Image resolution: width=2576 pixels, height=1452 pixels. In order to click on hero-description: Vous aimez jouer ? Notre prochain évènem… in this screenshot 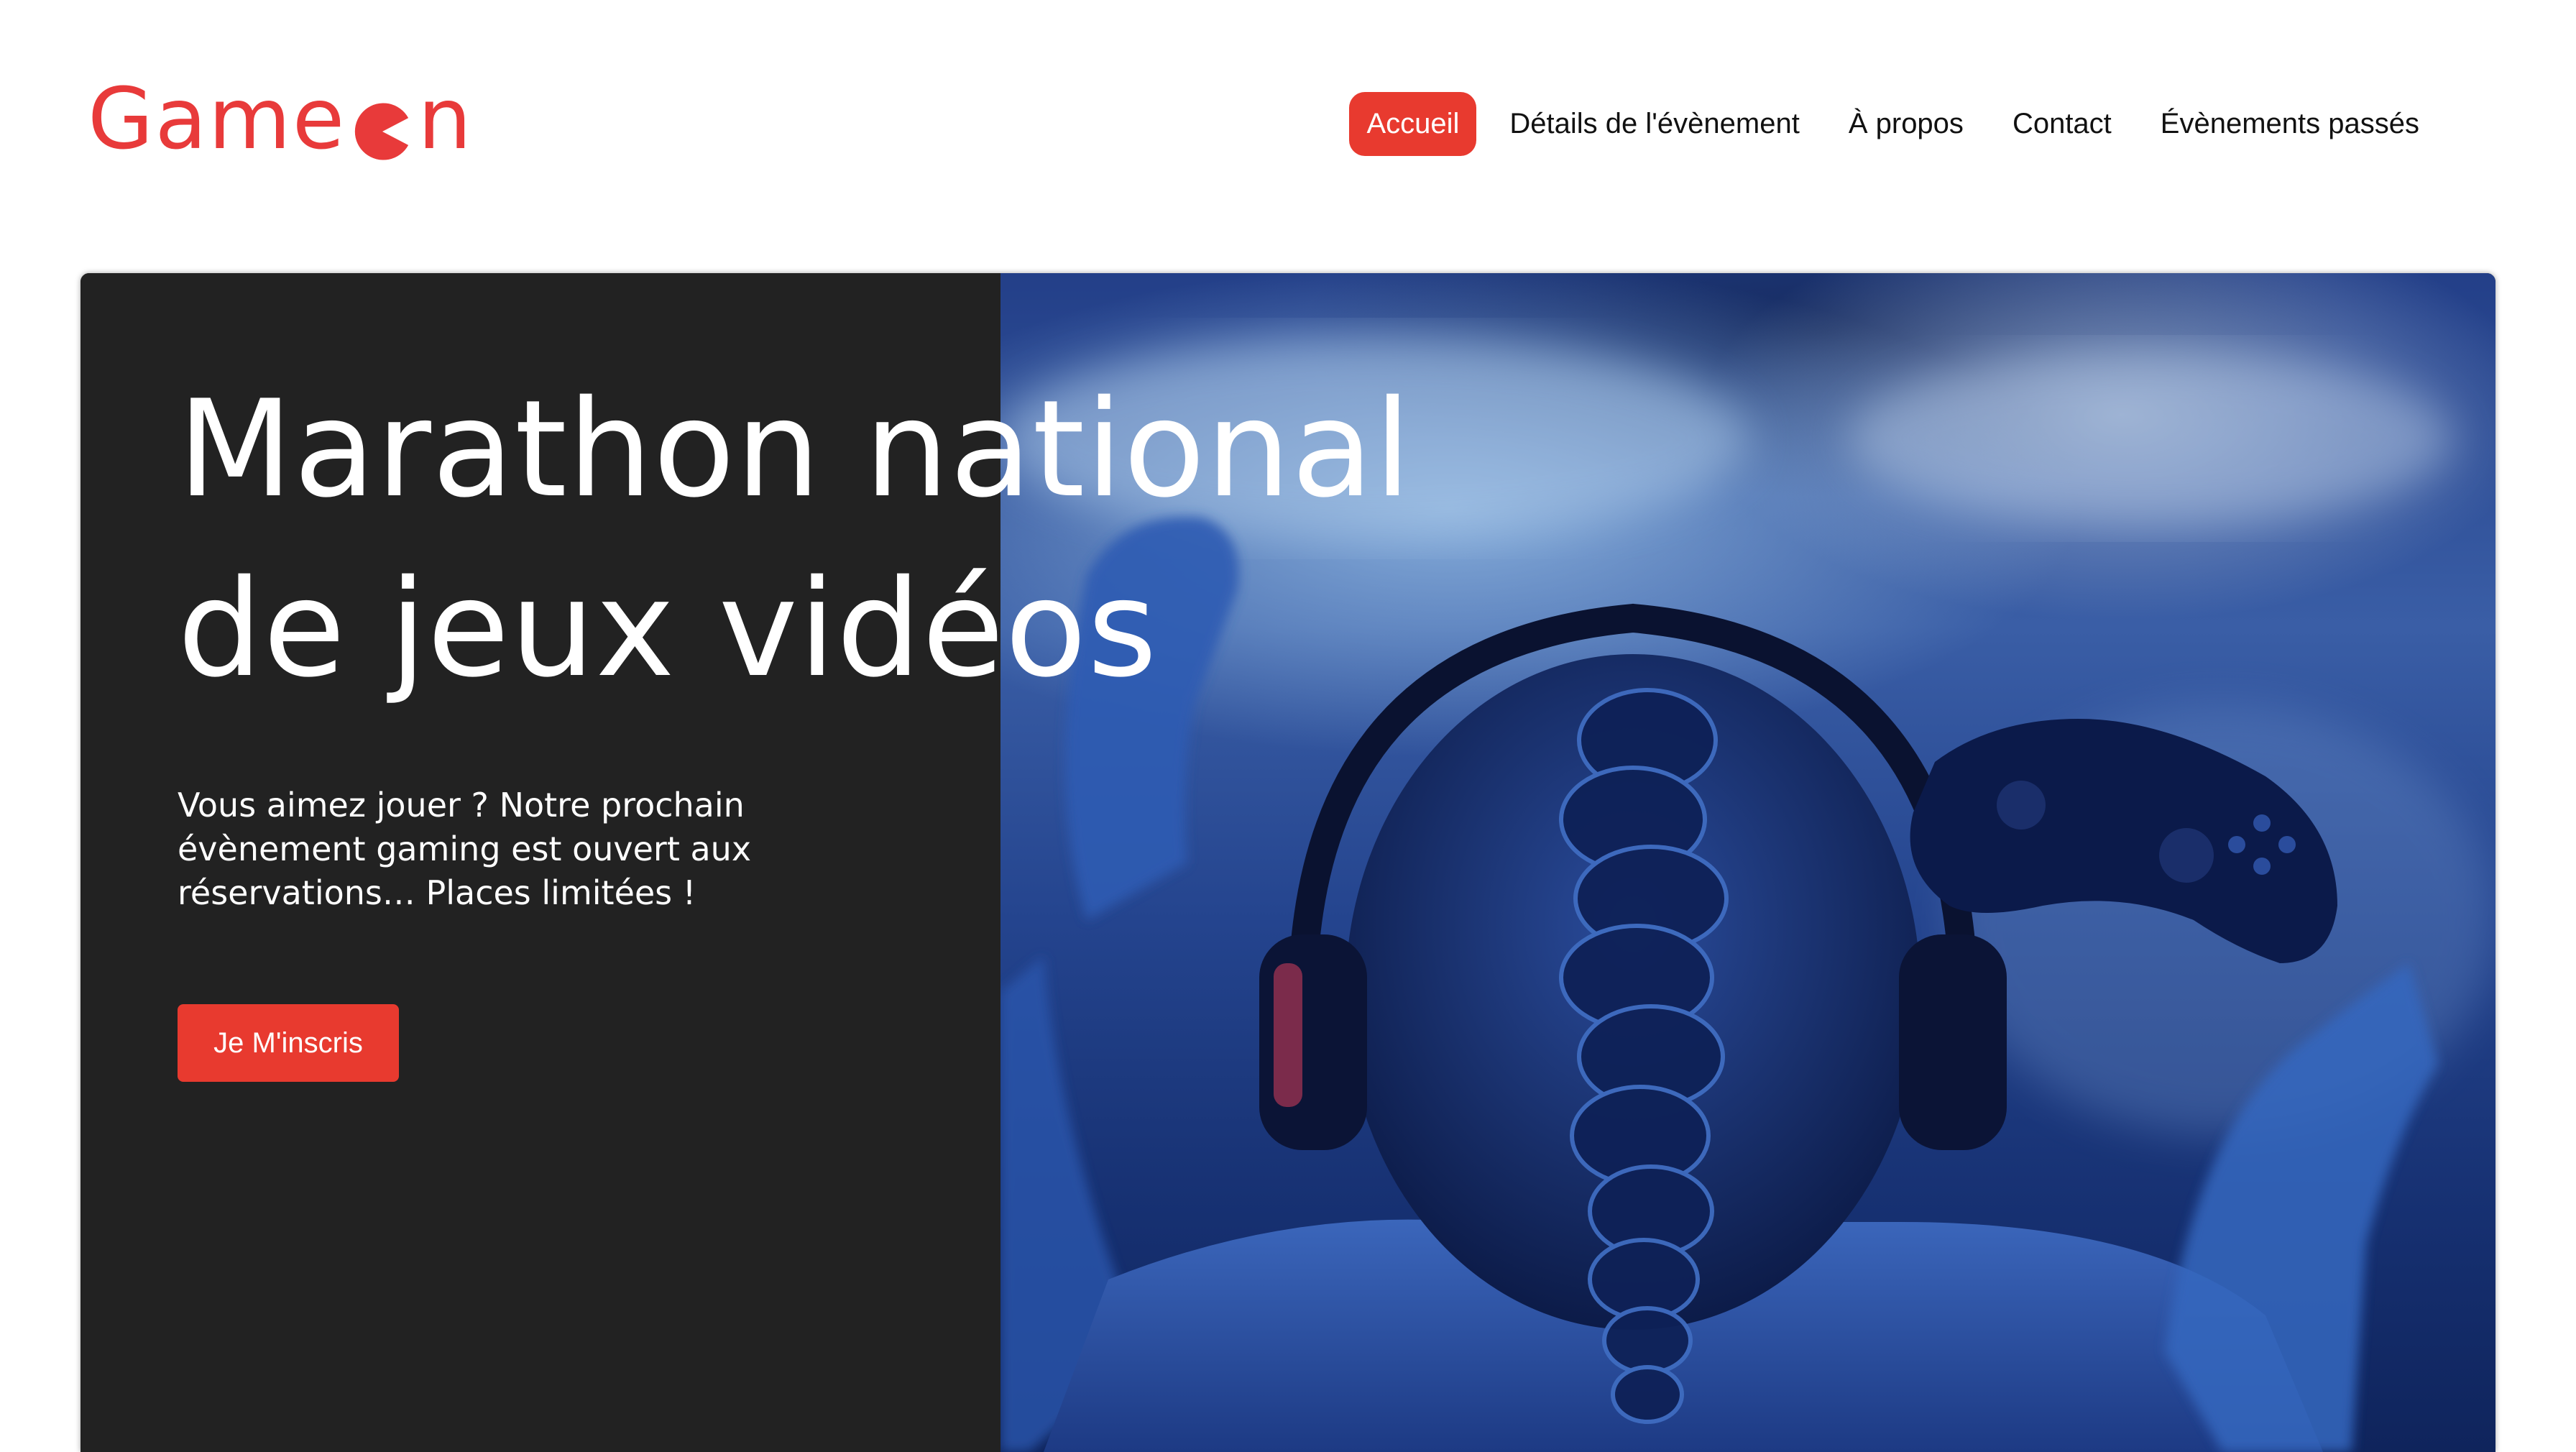, I will do `click(465, 849)`.